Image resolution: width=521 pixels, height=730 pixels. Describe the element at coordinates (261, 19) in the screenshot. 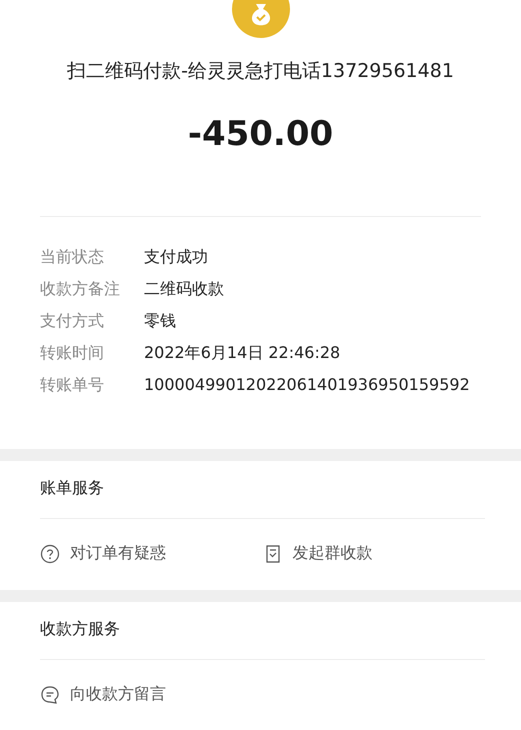

I see `money-bag-icon` at that location.